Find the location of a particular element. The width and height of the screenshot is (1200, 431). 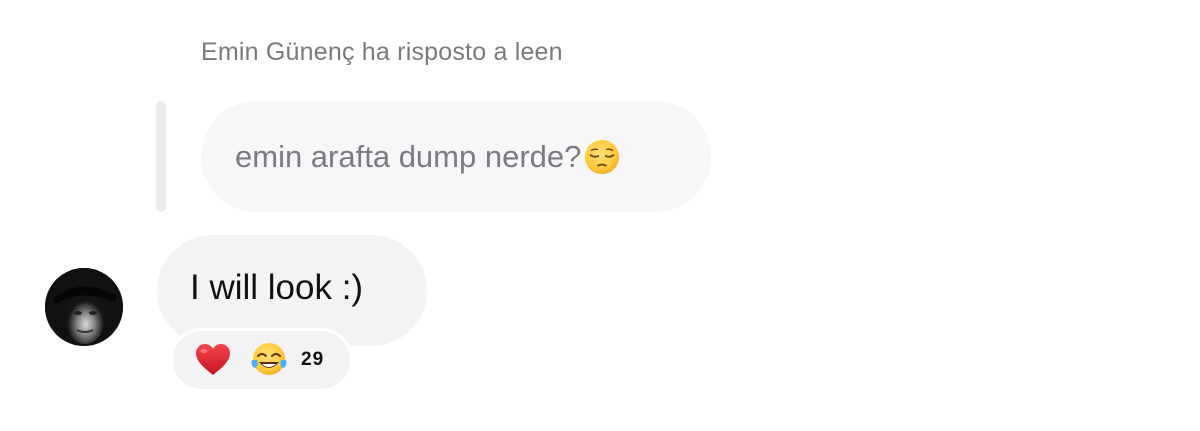

quoted-message-text: emin arafta dump nerde? is located at coordinates (408, 156).